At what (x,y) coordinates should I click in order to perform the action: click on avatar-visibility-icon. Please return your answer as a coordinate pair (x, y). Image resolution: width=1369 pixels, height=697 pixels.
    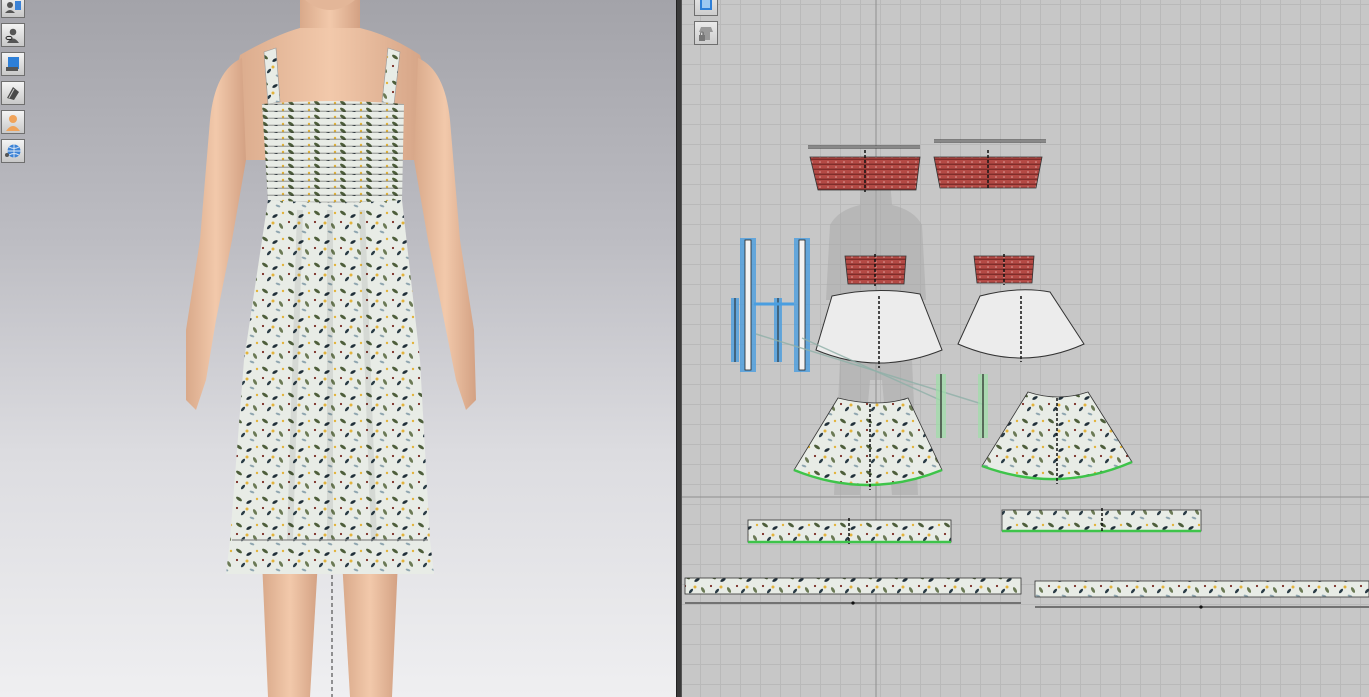
    Looking at the image, I should click on (13, 7).